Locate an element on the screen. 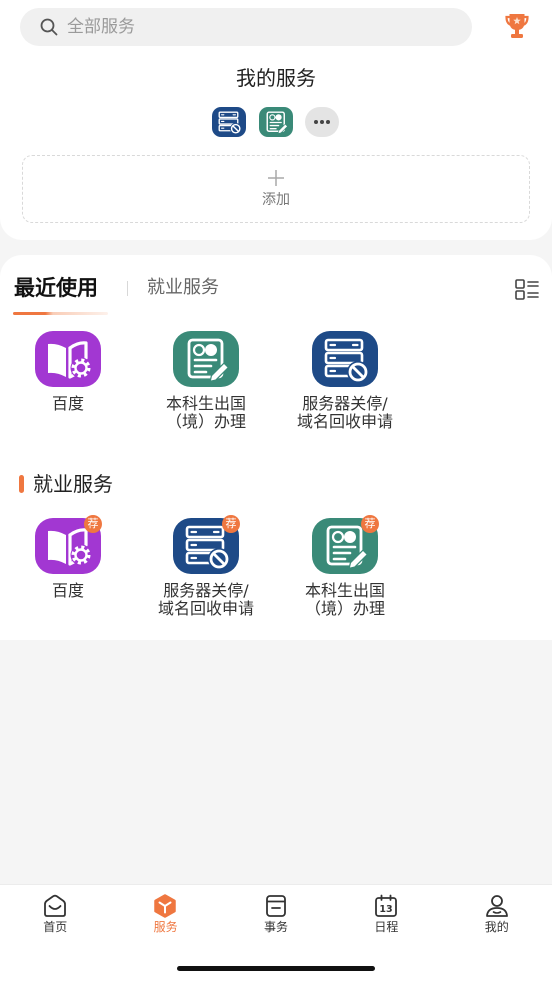 The image size is (552, 981). add-label: 添加 is located at coordinates (276, 200).